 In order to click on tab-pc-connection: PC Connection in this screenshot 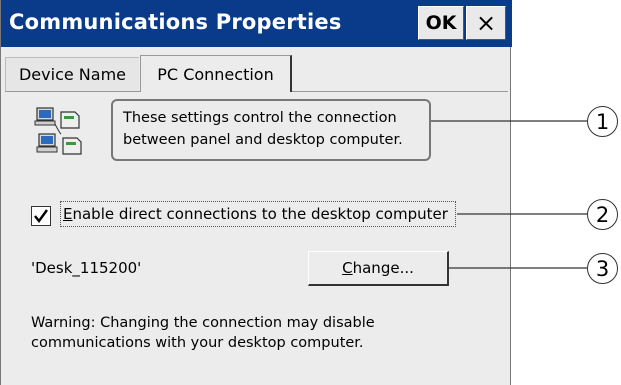, I will do `click(216, 73)`.